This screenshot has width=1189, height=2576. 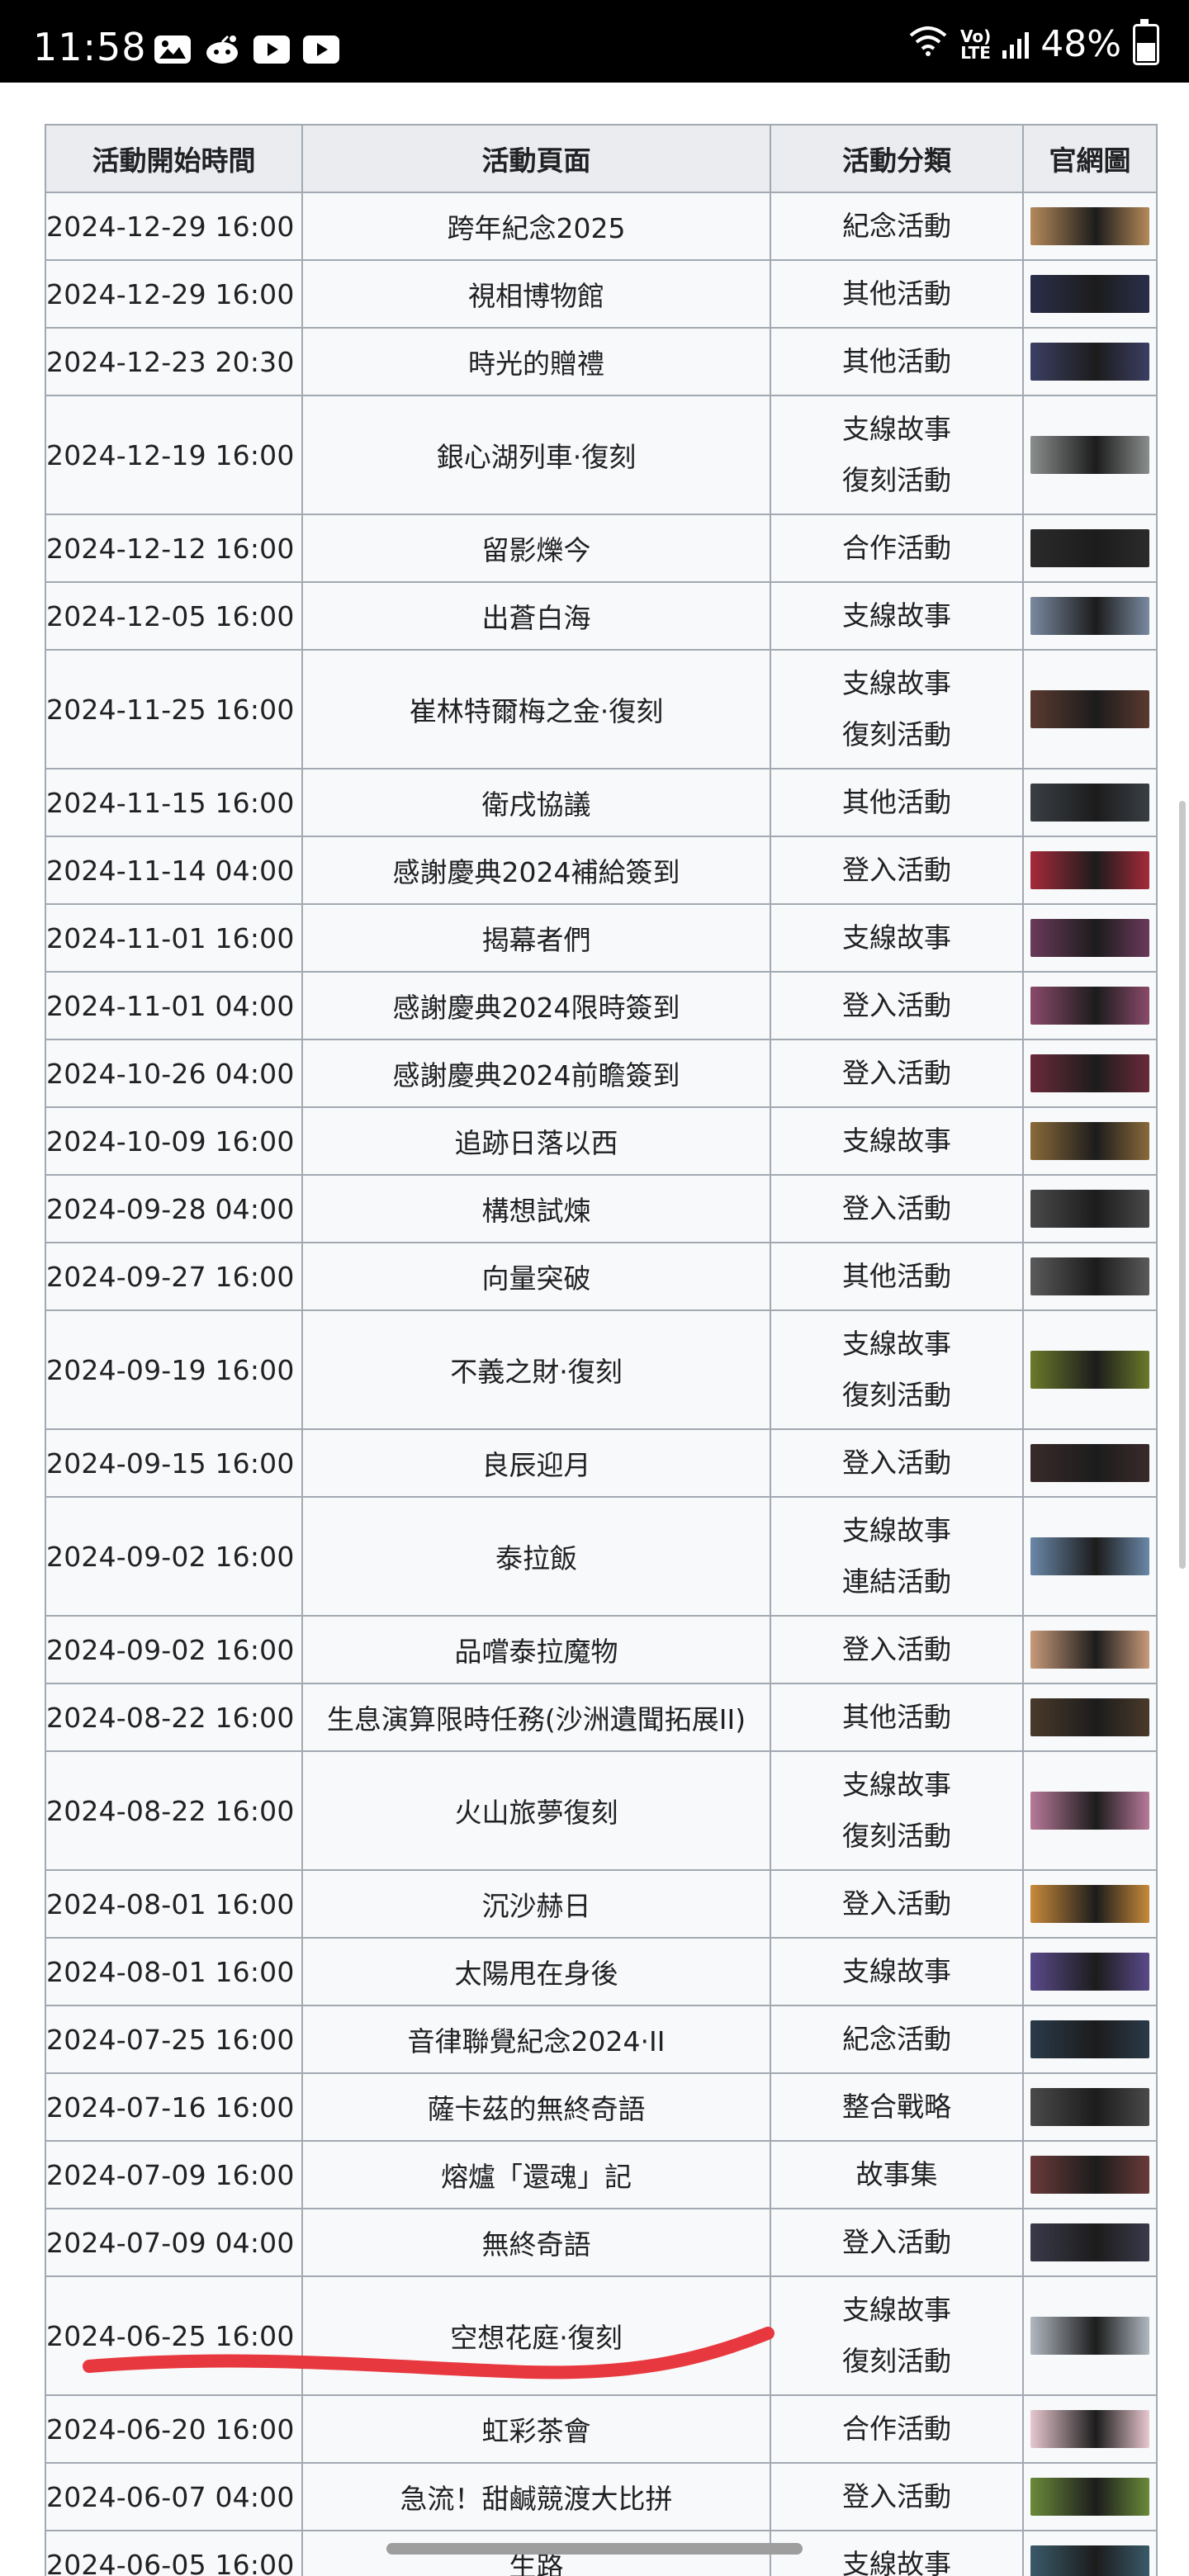 What do you see at coordinates (594, 2549) in the screenshot?
I see `home-indicator` at bounding box center [594, 2549].